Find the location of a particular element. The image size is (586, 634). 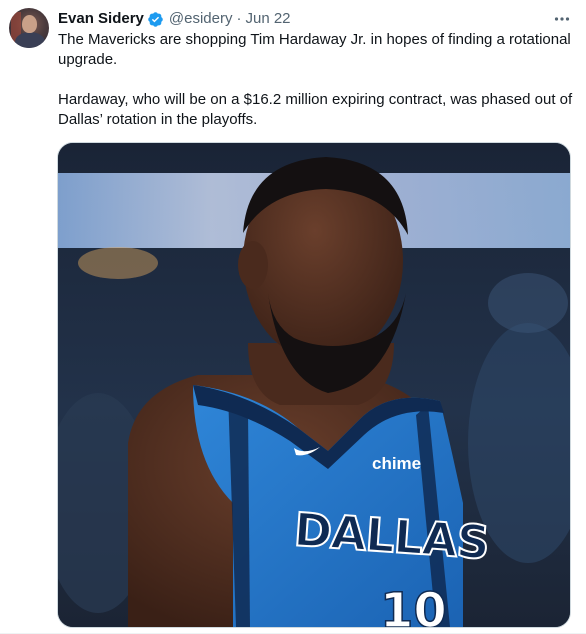

author-handle: @esidery is located at coordinates (201, 19).